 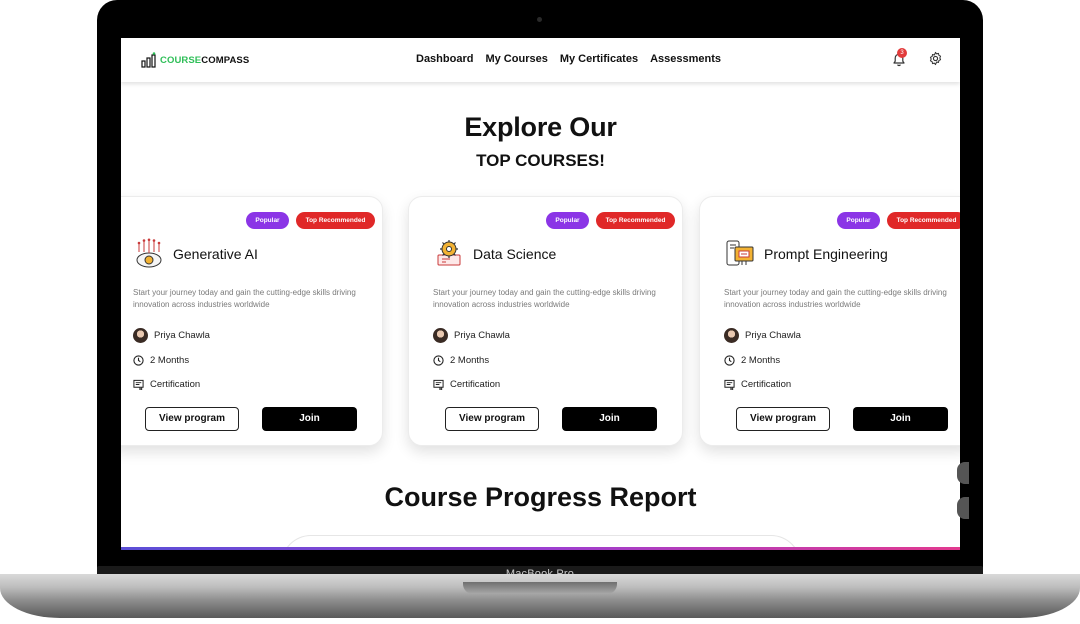 I want to click on camera-dot, so click(x=539, y=19).